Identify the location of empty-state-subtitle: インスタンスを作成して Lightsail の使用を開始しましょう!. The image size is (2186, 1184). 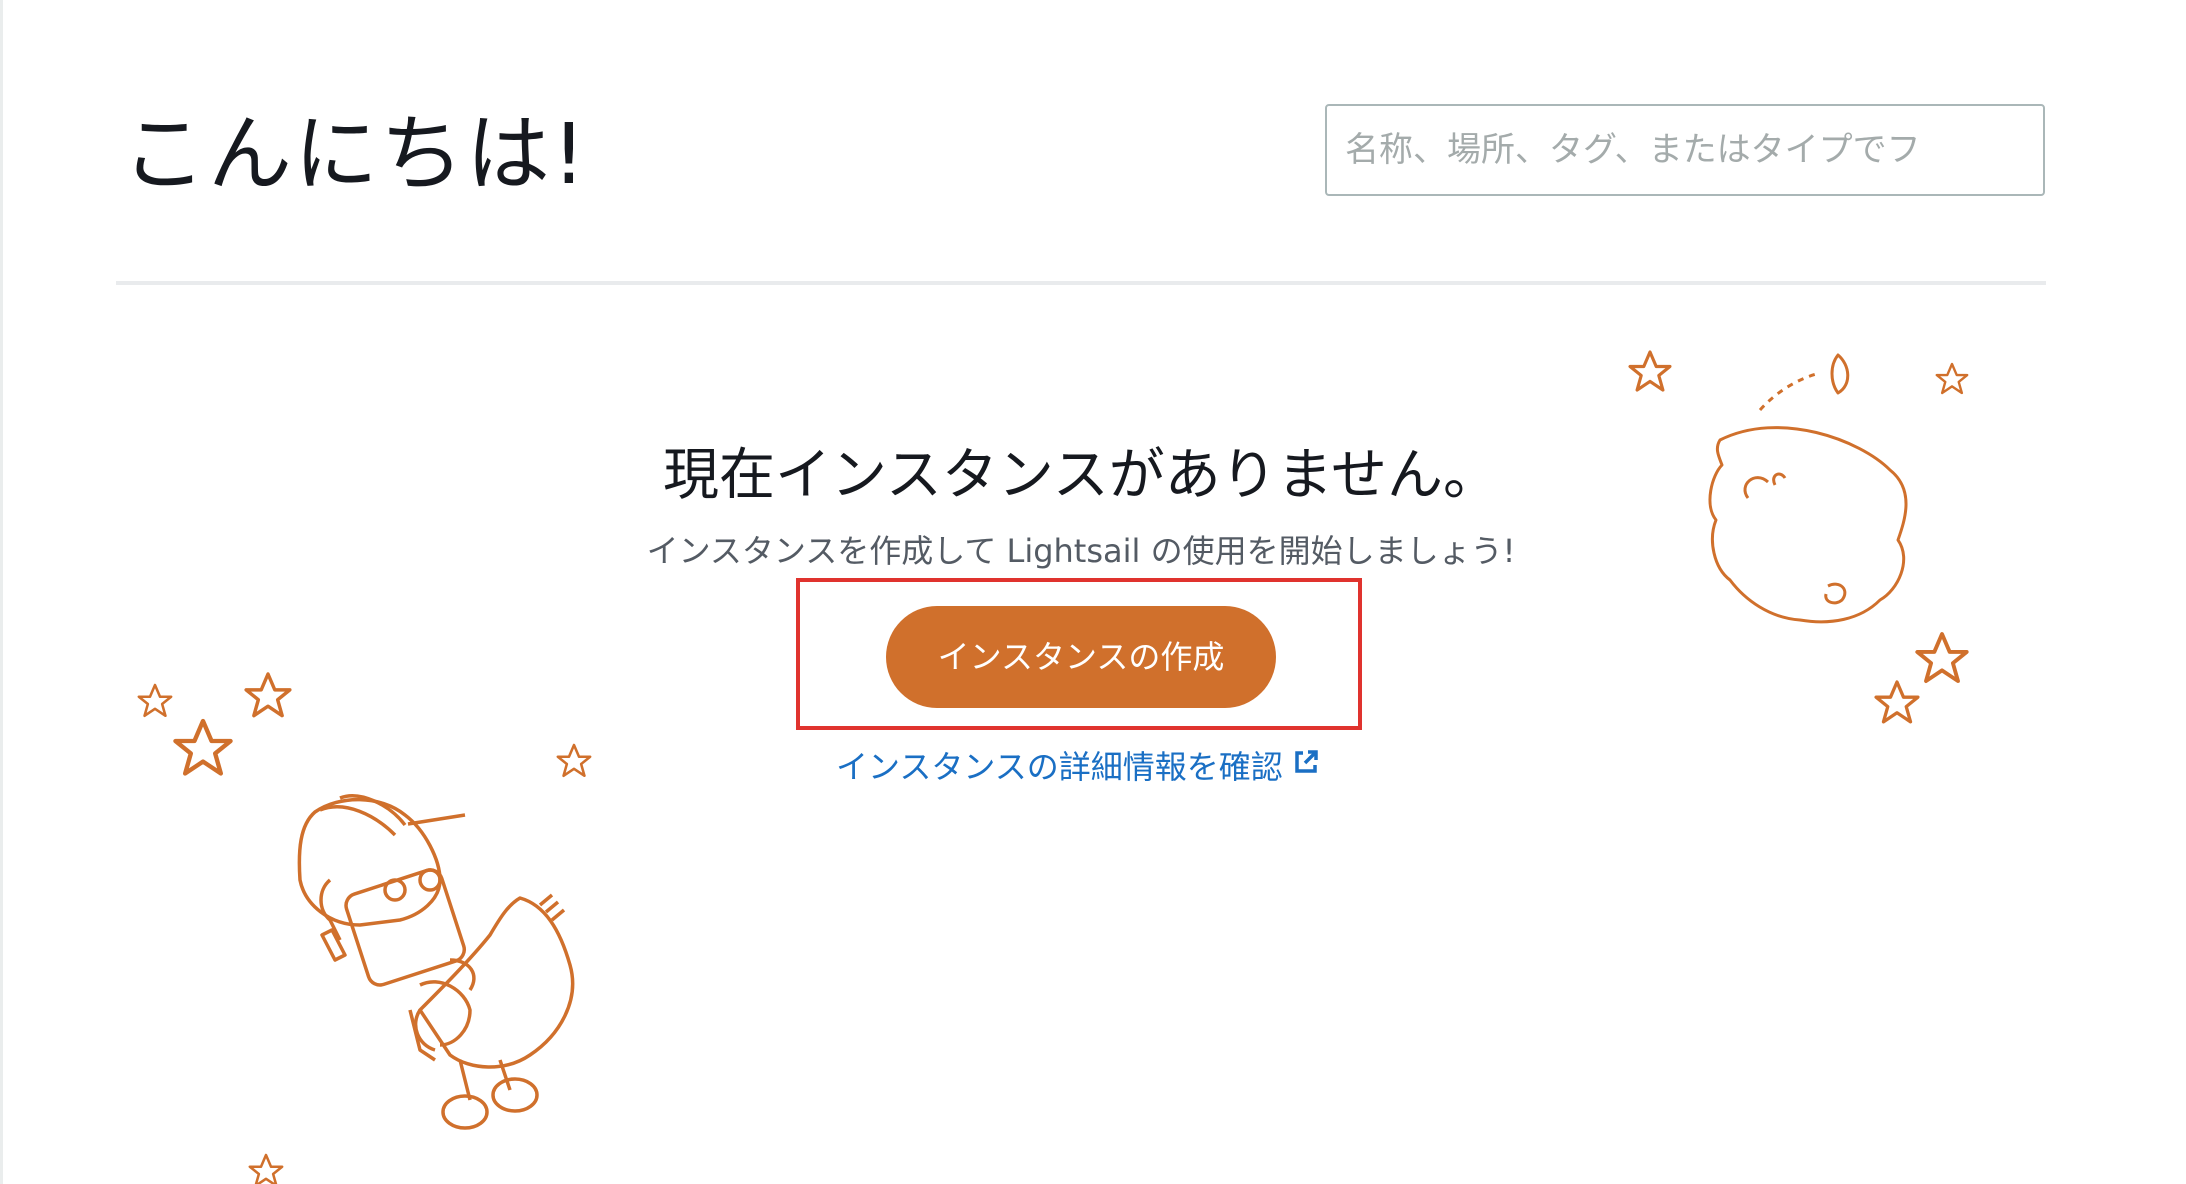
(1093, 551).